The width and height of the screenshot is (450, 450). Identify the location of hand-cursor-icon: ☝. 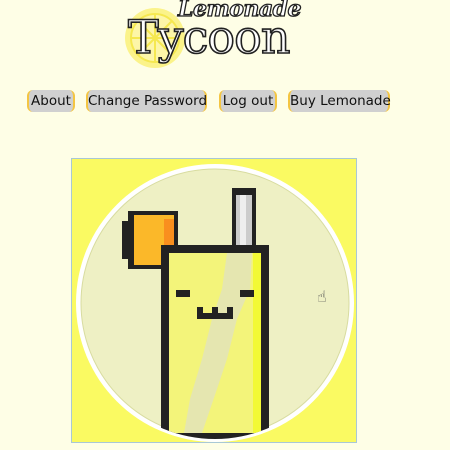
(322, 296).